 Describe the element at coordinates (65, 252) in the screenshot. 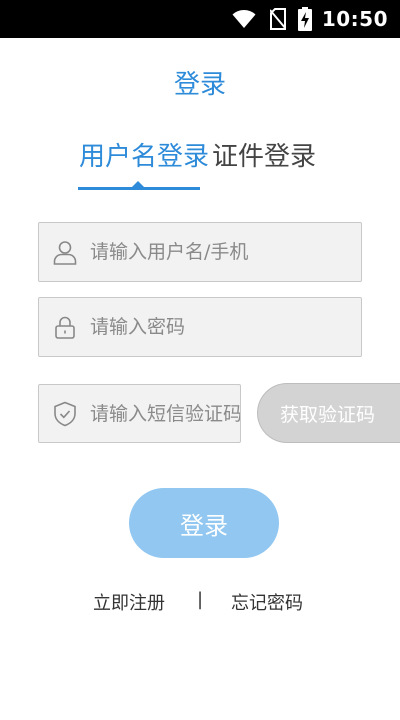

I see `user-icon` at that location.